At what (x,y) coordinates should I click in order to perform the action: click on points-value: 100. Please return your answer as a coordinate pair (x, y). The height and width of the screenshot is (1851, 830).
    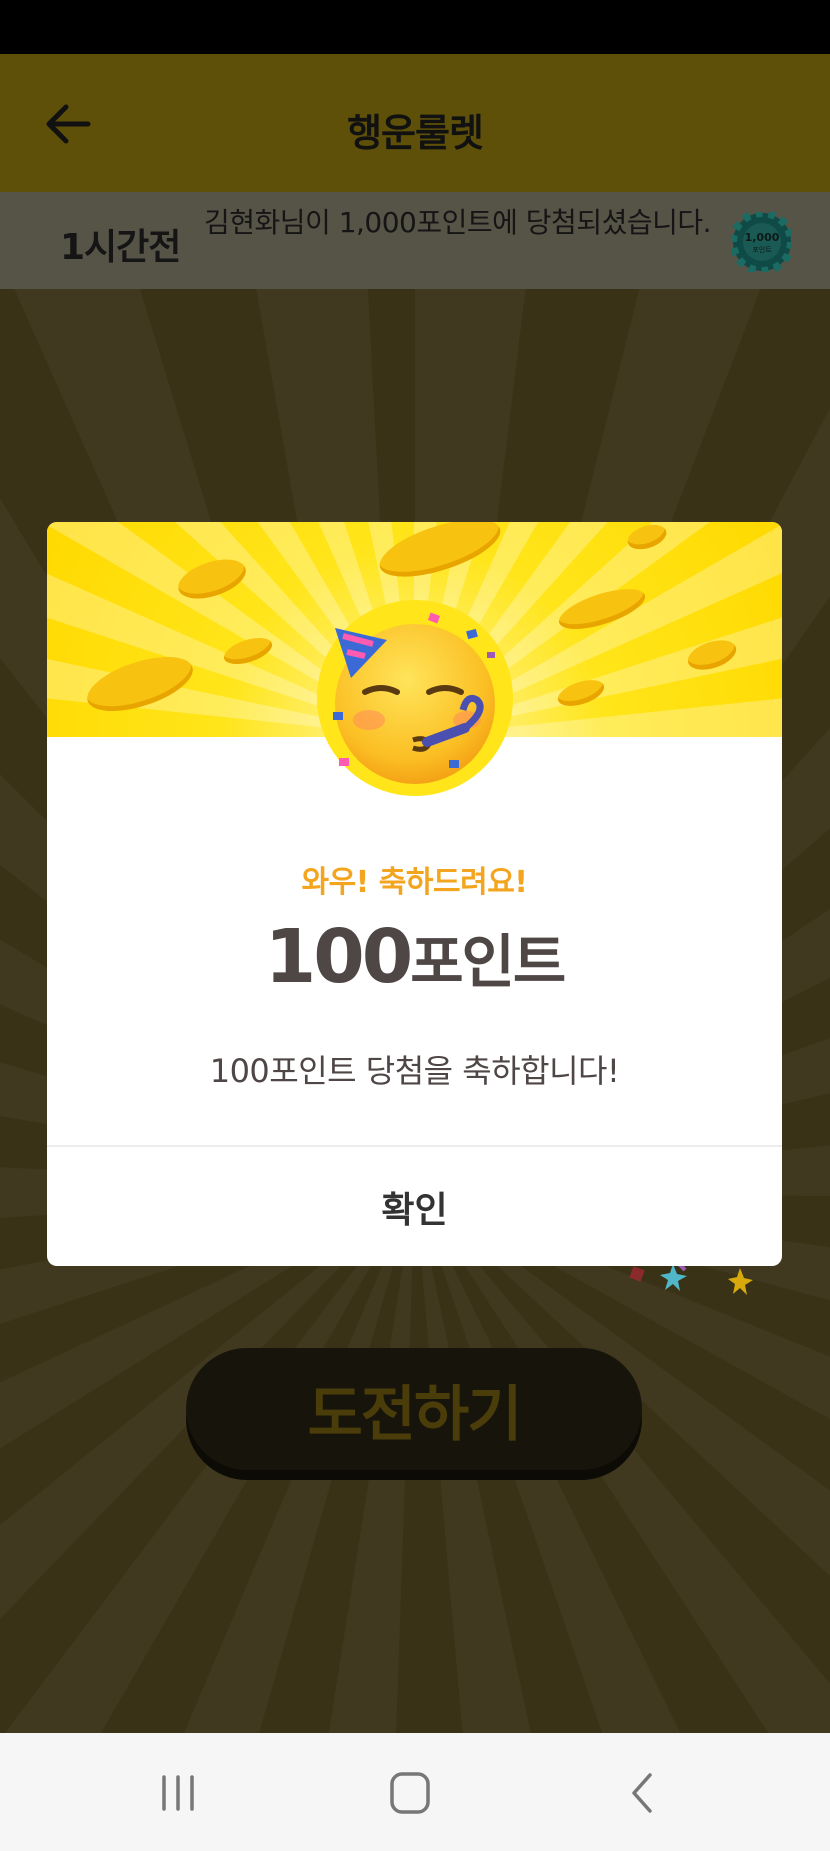
    Looking at the image, I should click on (338, 957).